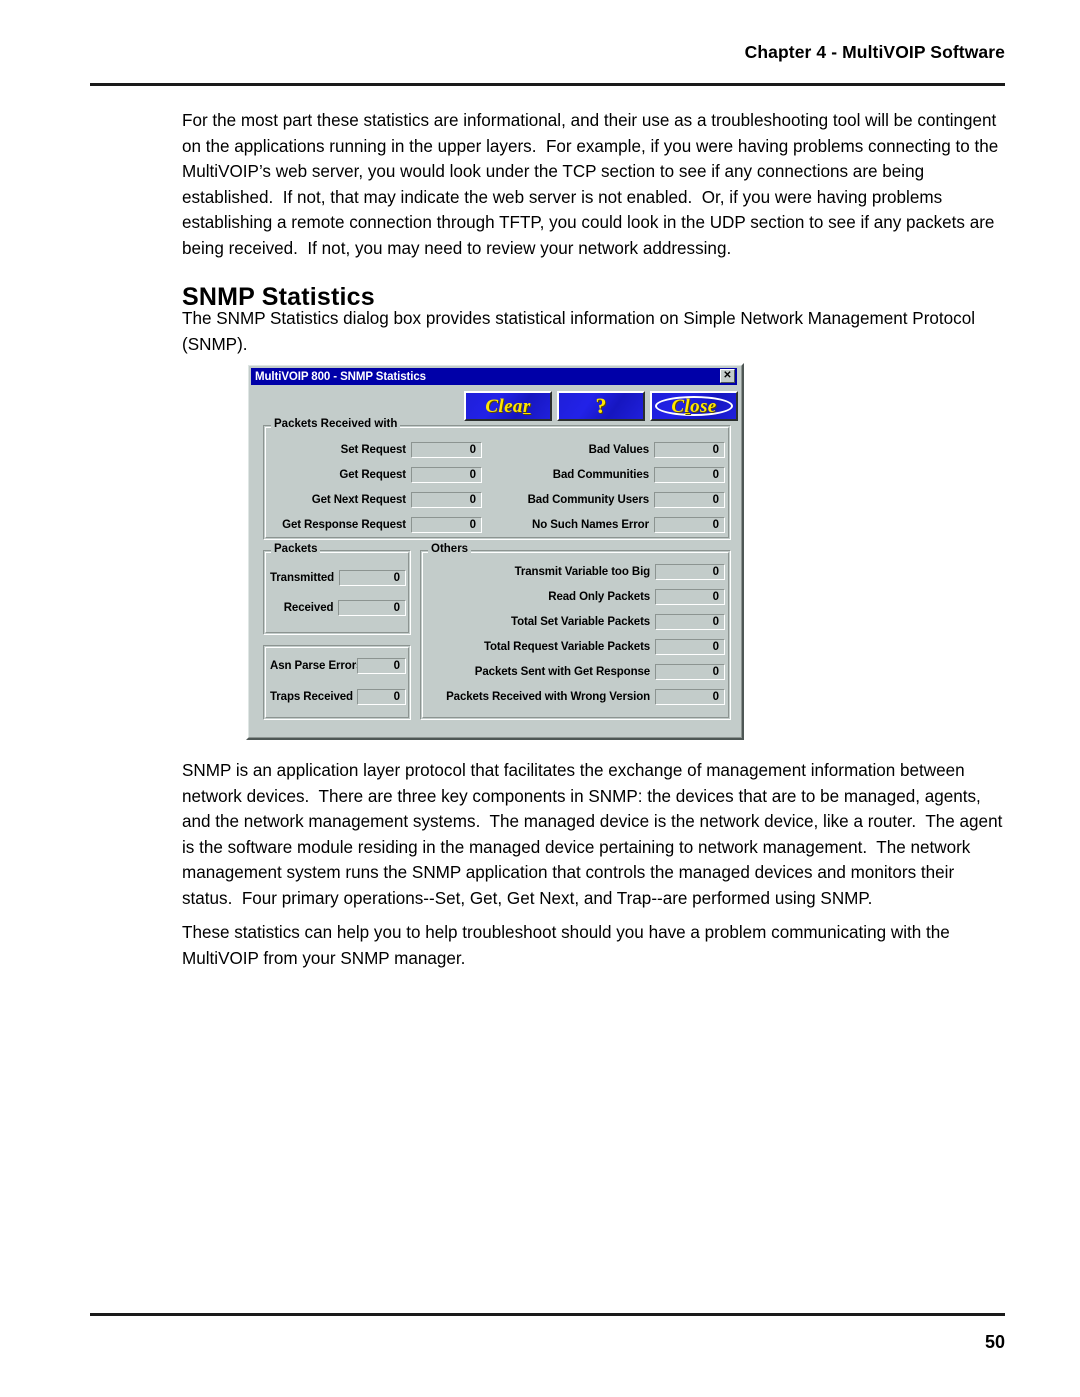 The width and height of the screenshot is (1080, 1397). I want to click on groupbox-bevel, so click(337, 592).